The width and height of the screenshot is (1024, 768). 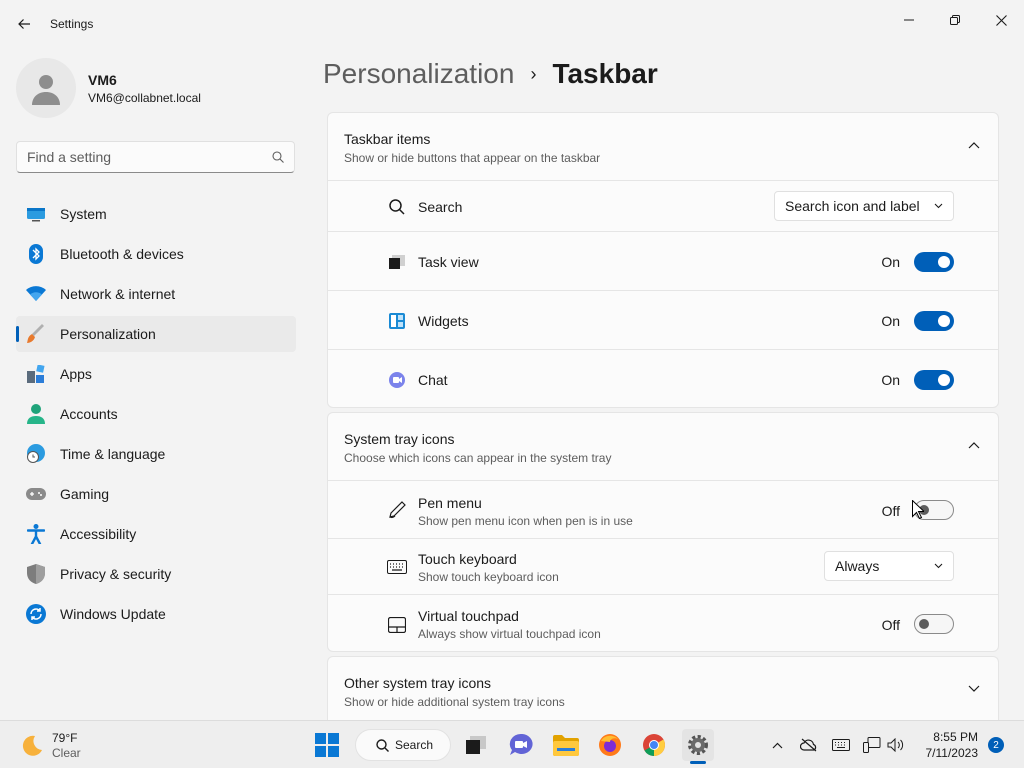 What do you see at coordinates (777, 745) in the screenshot?
I see `show-hidden-icons-button` at bounding box center [777, 745].